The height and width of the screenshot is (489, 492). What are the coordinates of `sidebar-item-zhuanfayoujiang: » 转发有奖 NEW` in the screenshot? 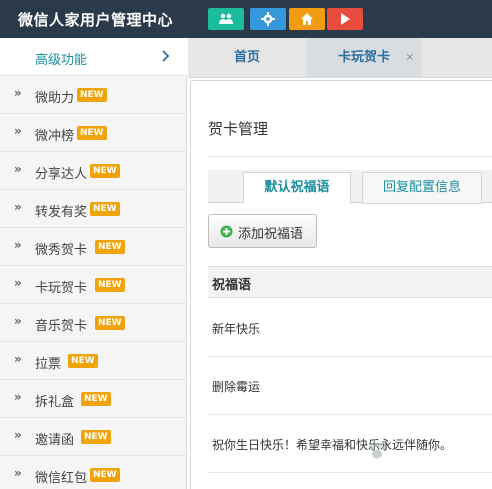 It's located at (93, 209).